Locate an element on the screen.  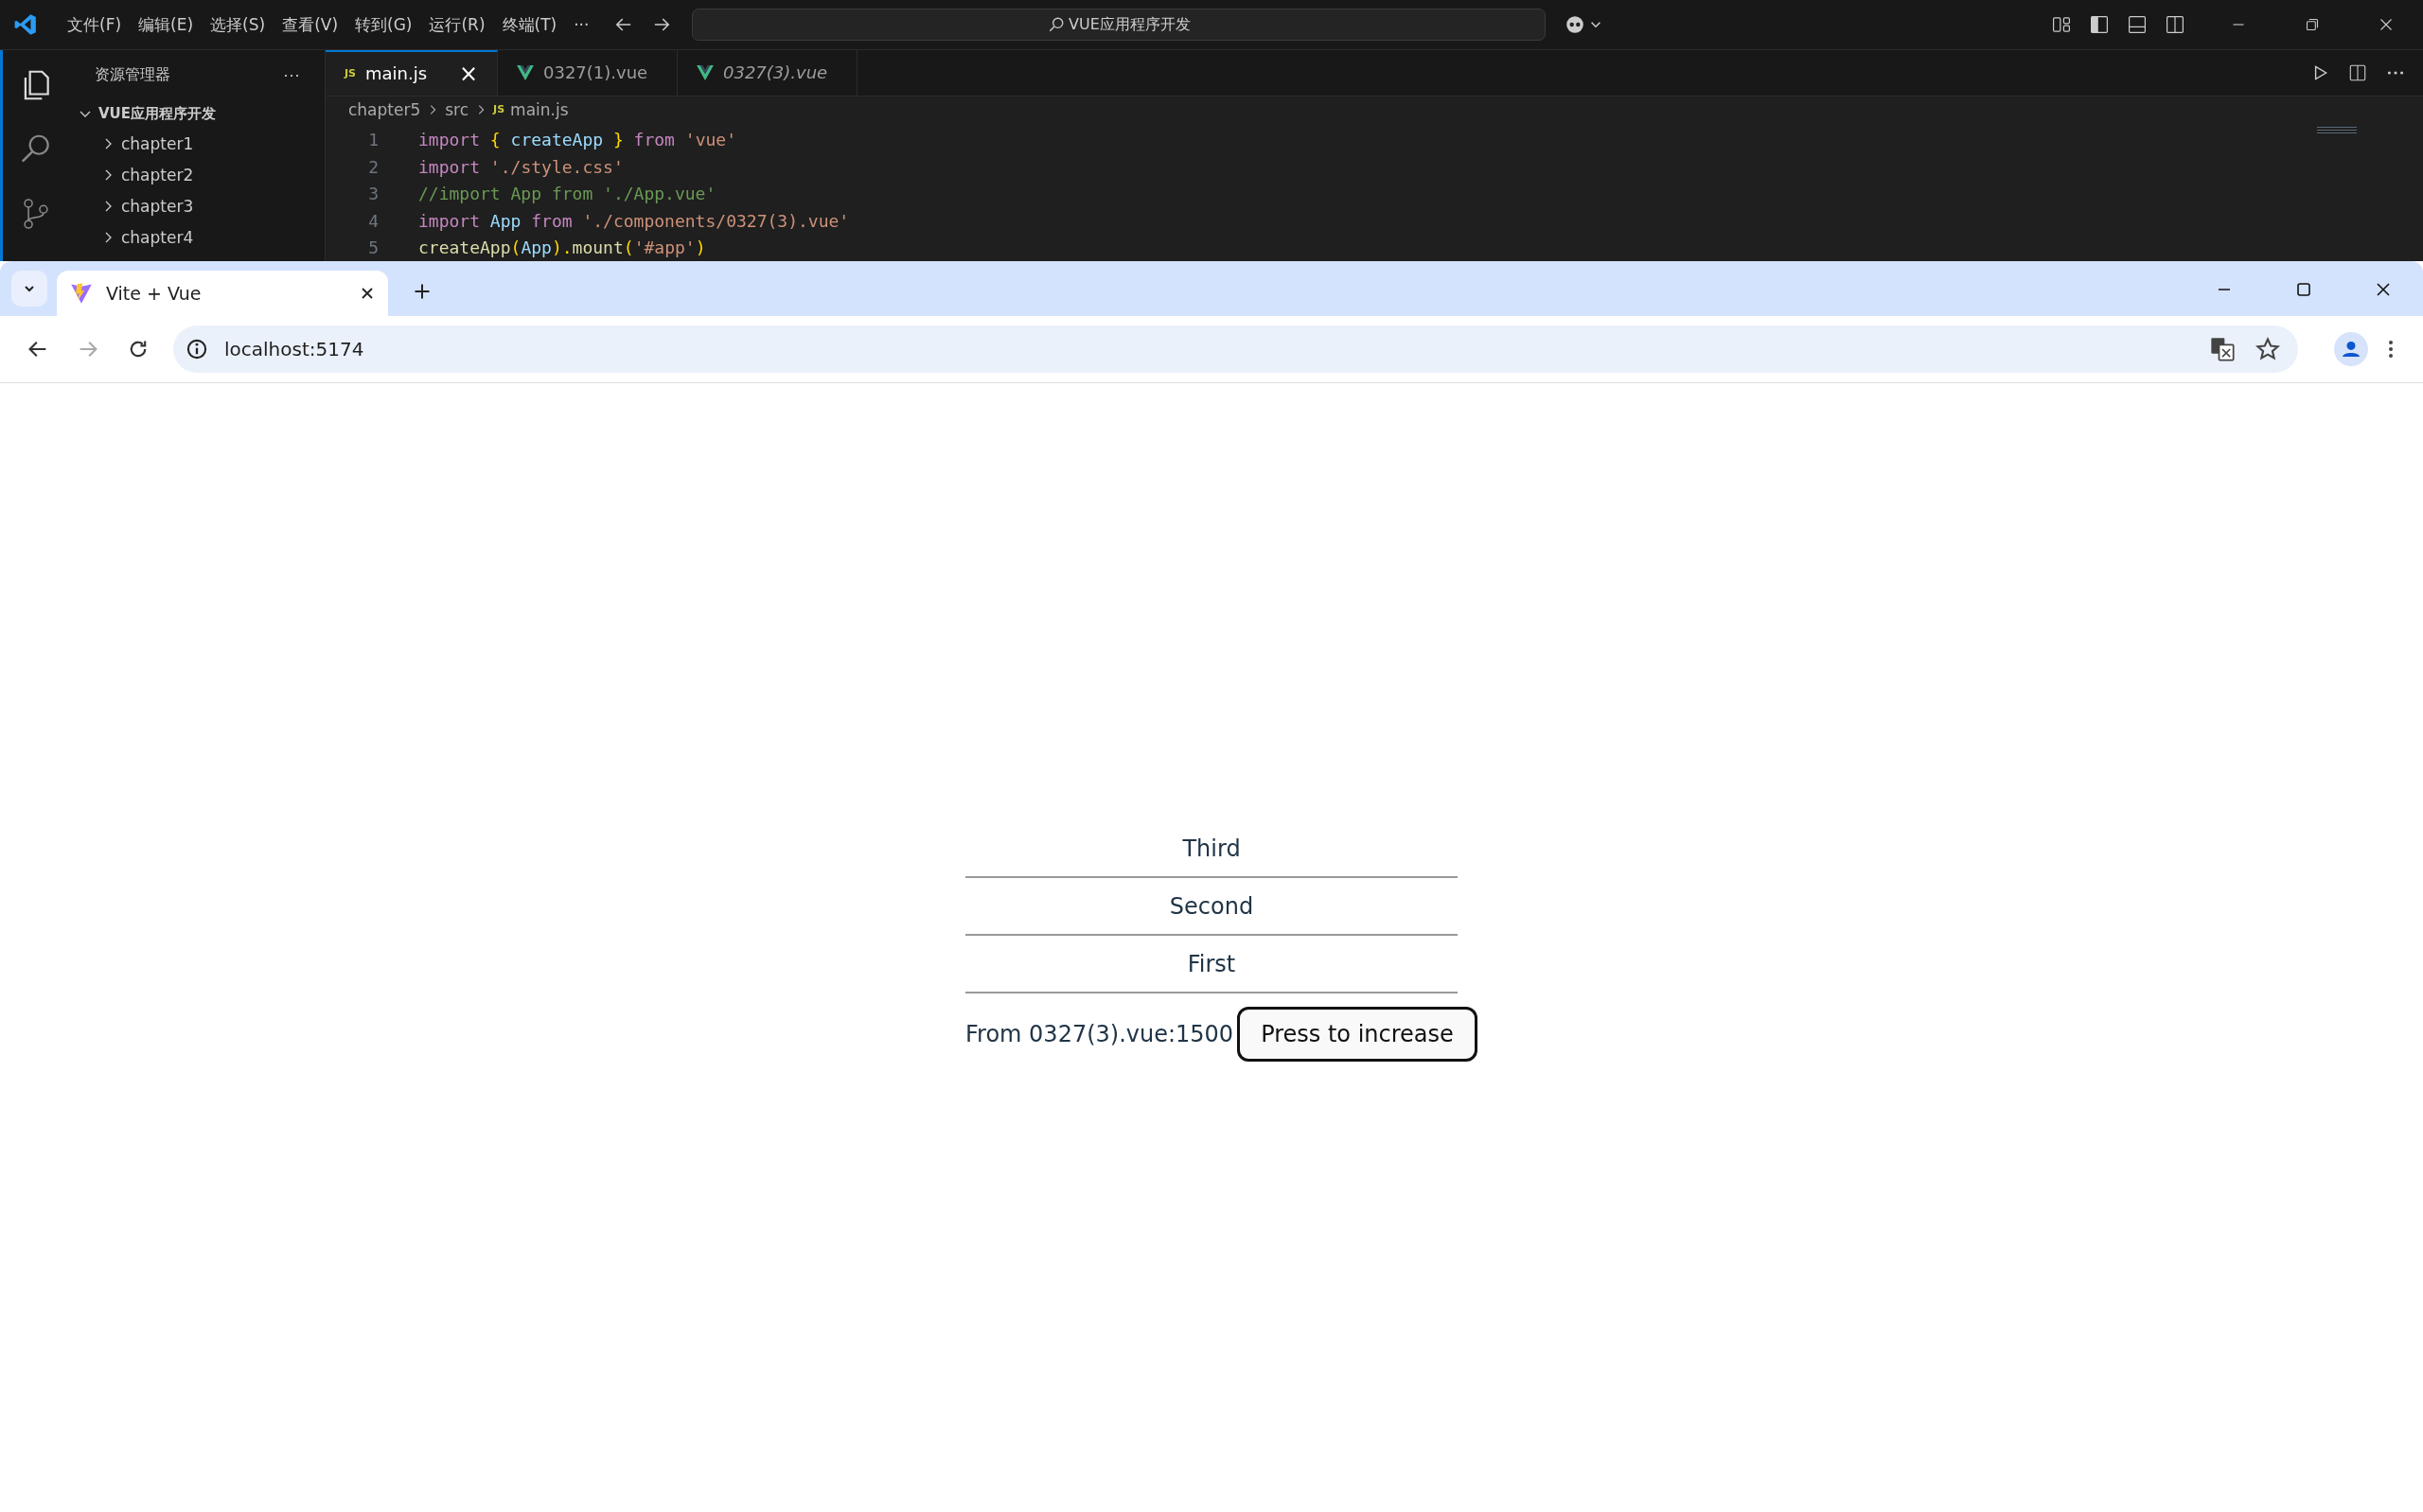
site-favicon-icon is located at coordinates (81, 293).